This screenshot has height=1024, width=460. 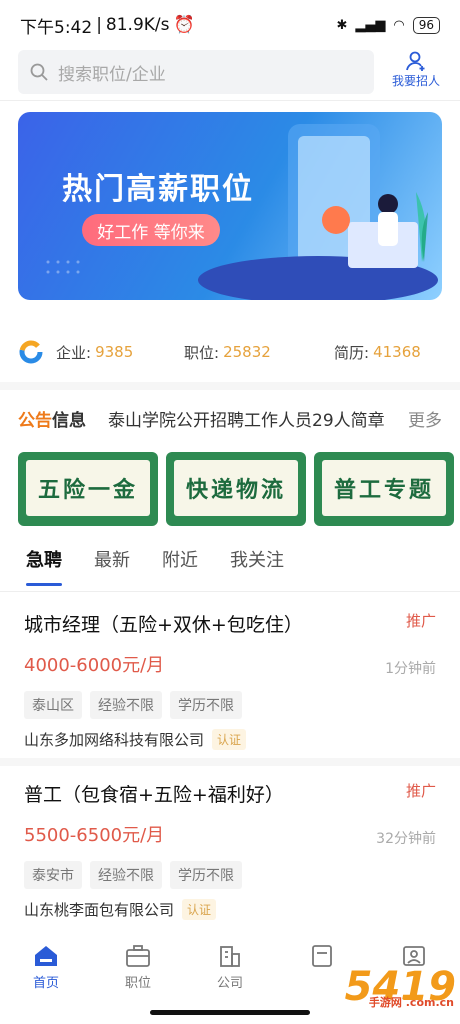 What do you see at coordinates (415, 61) in the screenshot?
I see `user-add-icon` at bounding box center [415, 61].